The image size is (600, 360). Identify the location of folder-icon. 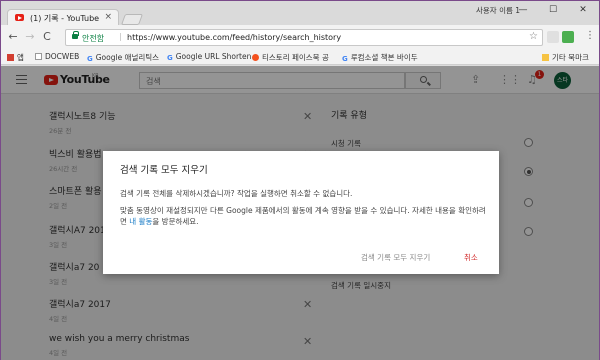
(545, 57).